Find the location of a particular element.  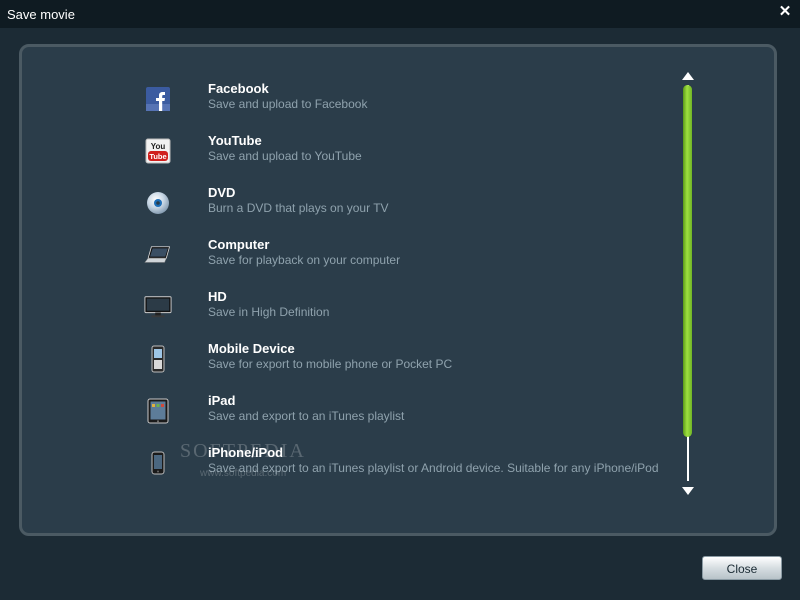

option-description: Save for playback on your computer is located at coordinates (304, 260).